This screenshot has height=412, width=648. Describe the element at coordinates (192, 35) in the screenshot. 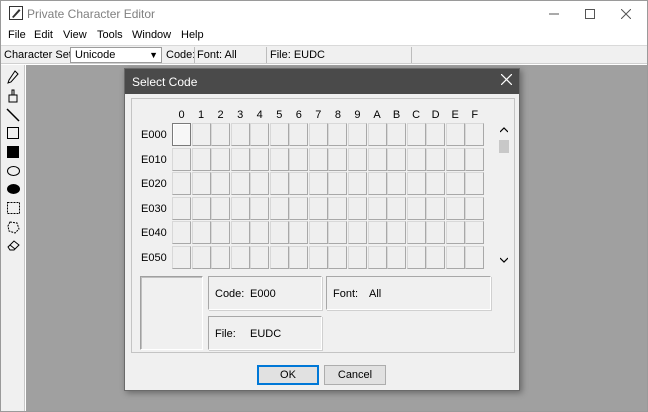

I see `menu-help: Help` at that location.